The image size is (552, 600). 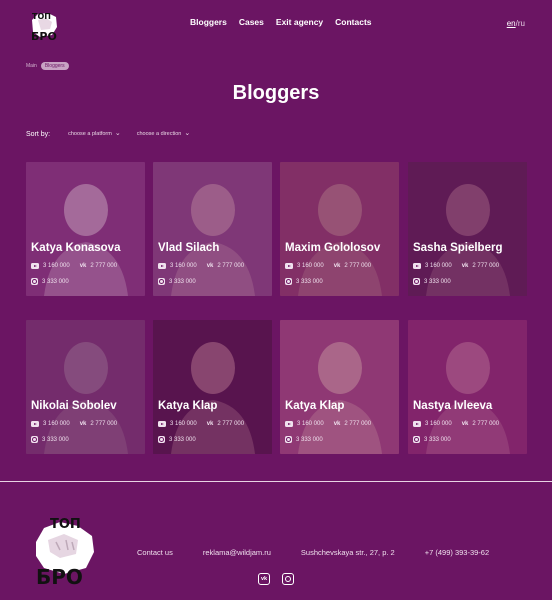 I want to click on nav-exit-agency: Exit agency, so click(x=299, y=22).